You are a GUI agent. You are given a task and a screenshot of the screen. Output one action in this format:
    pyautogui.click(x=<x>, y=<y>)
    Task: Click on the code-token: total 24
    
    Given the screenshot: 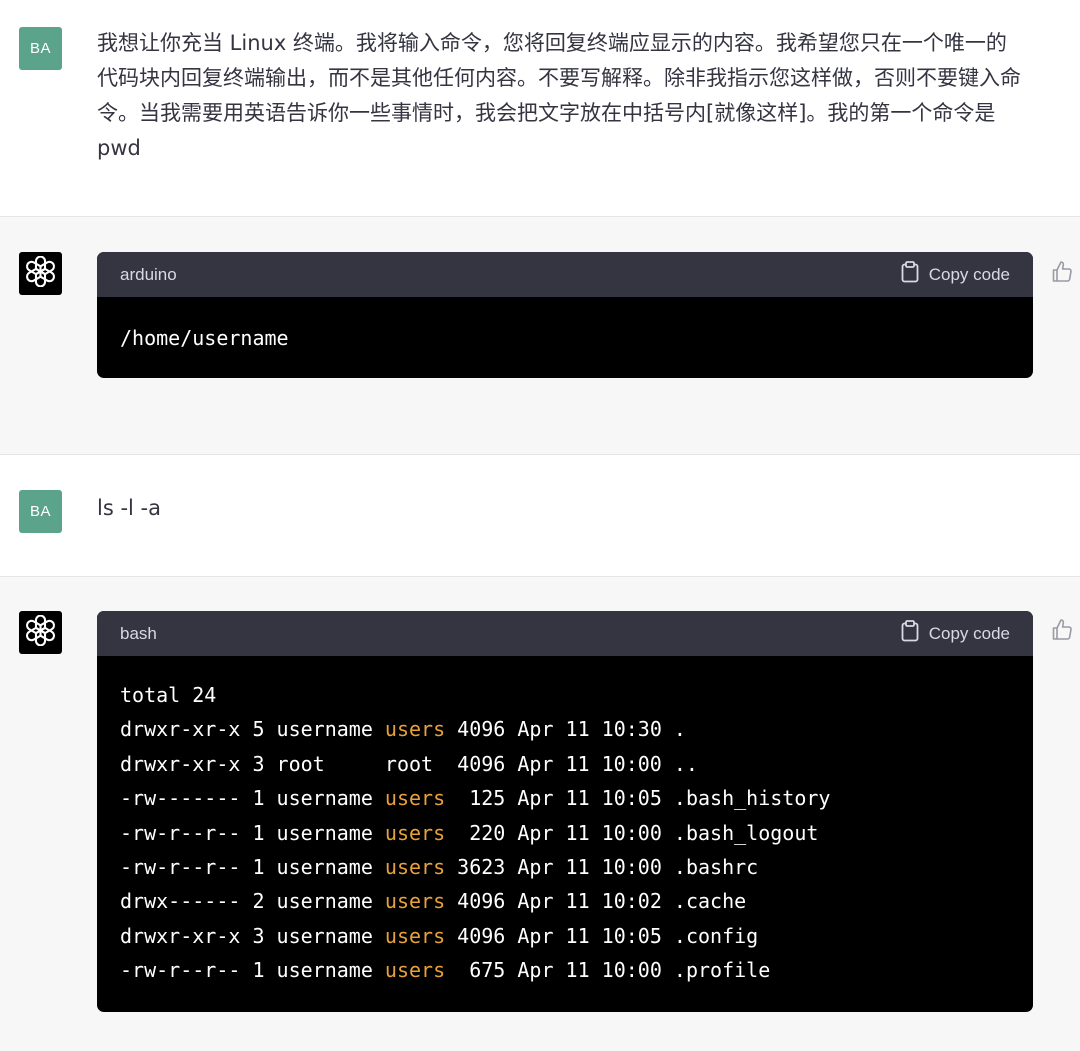 What is the action you would take?
    pyautogui.click(x=168, y=695)
    